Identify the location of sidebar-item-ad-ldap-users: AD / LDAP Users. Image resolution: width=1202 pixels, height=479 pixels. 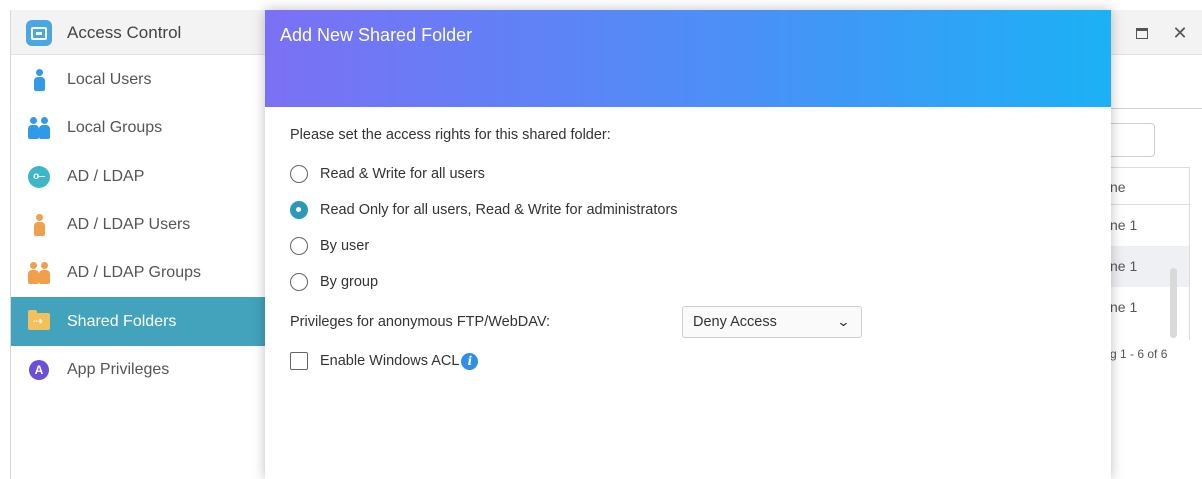
(138, 225).